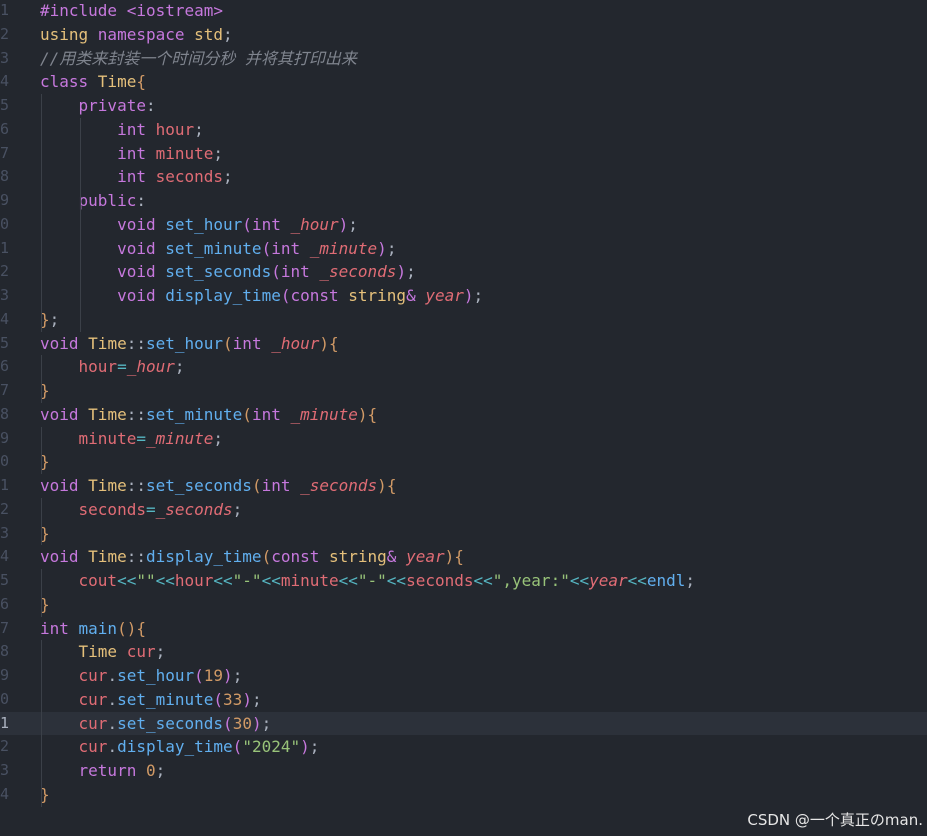  Describe the element at coordinates (112, 509) in the screenshot. I see `code-token: seconds` at that location.